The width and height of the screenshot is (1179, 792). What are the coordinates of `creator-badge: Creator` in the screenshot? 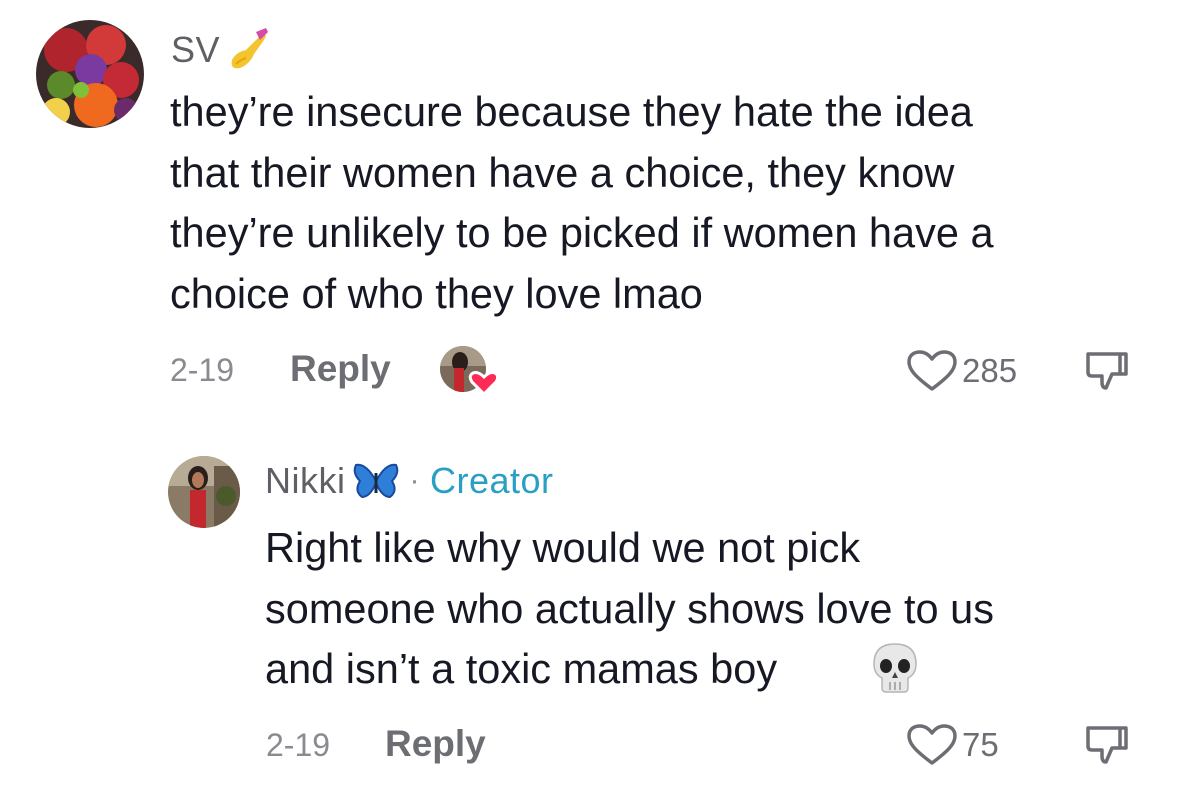 It's located at (492, 480).